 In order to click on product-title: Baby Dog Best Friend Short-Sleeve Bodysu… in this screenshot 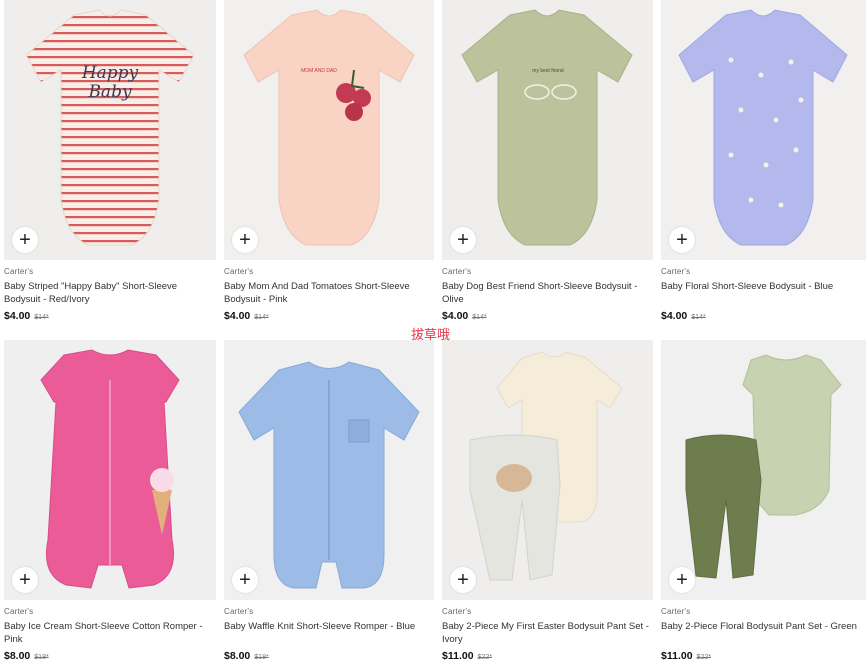, I will do `click(547, 293)`.